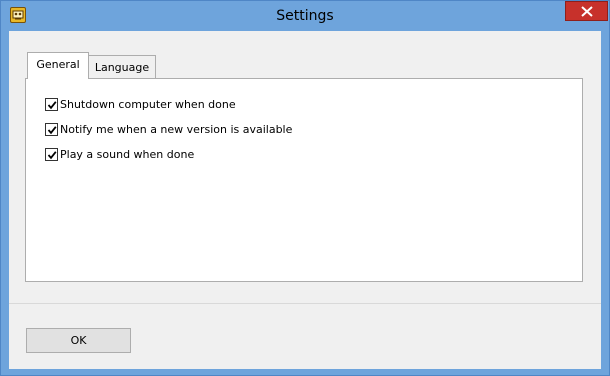  Describe the element at coordinates (58, 65) in the screenshot. I see `tab-general: General` at that location.